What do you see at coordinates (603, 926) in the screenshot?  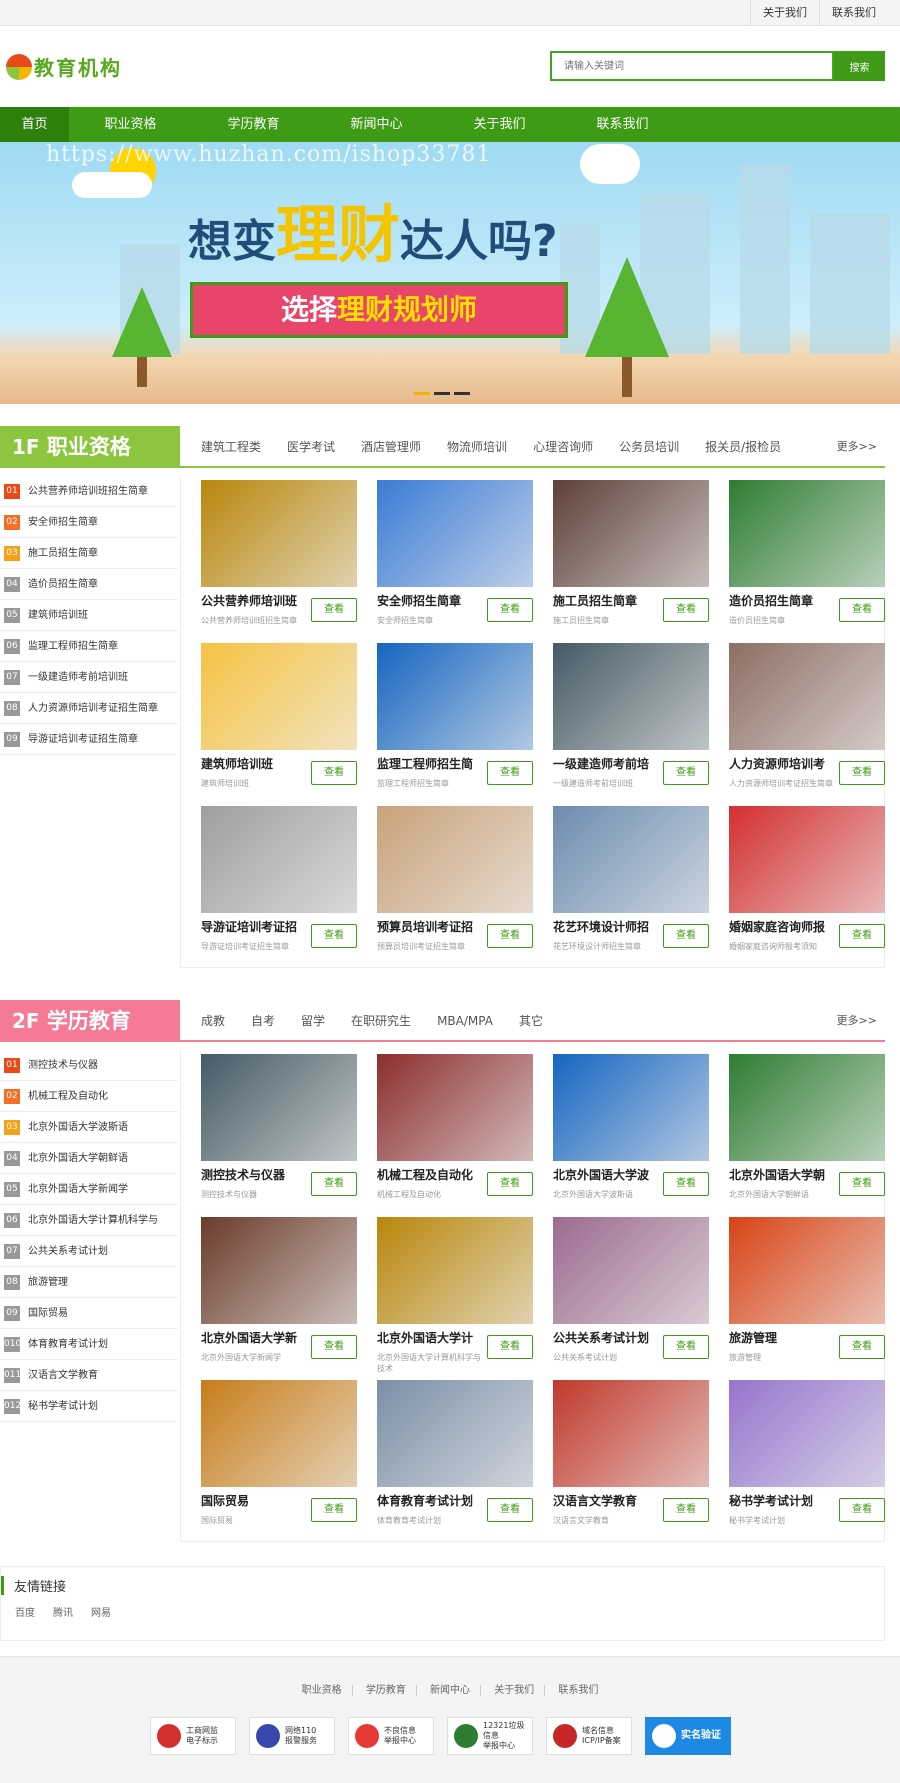 I see `course-title: 花艺环境设计师招` at bounding box center [603, 926].